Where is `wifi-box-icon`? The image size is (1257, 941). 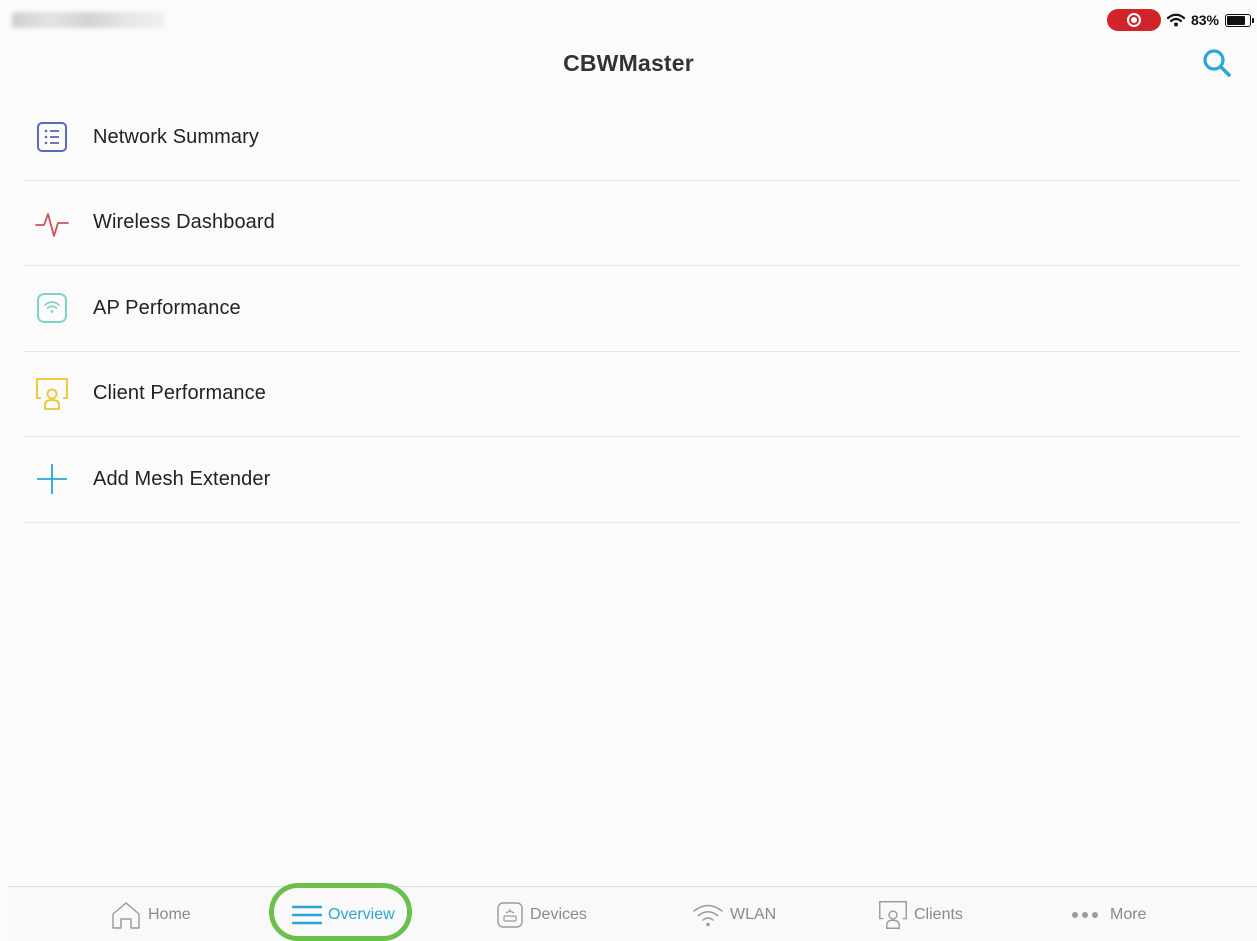
wifi-box-icon is located at coordinates (52, 308).